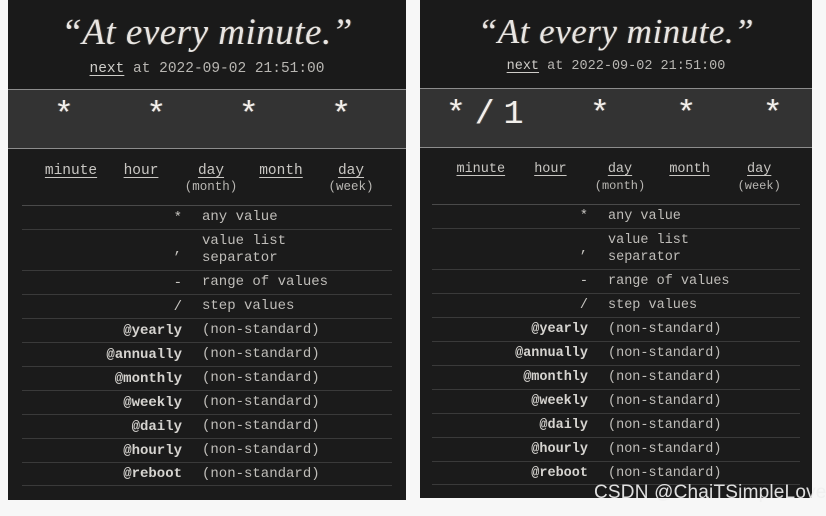 Image resolution: width=826 pixels, height=516 pixels. I want to click on table-row: @hourly (non-standard), so click(207, 450).